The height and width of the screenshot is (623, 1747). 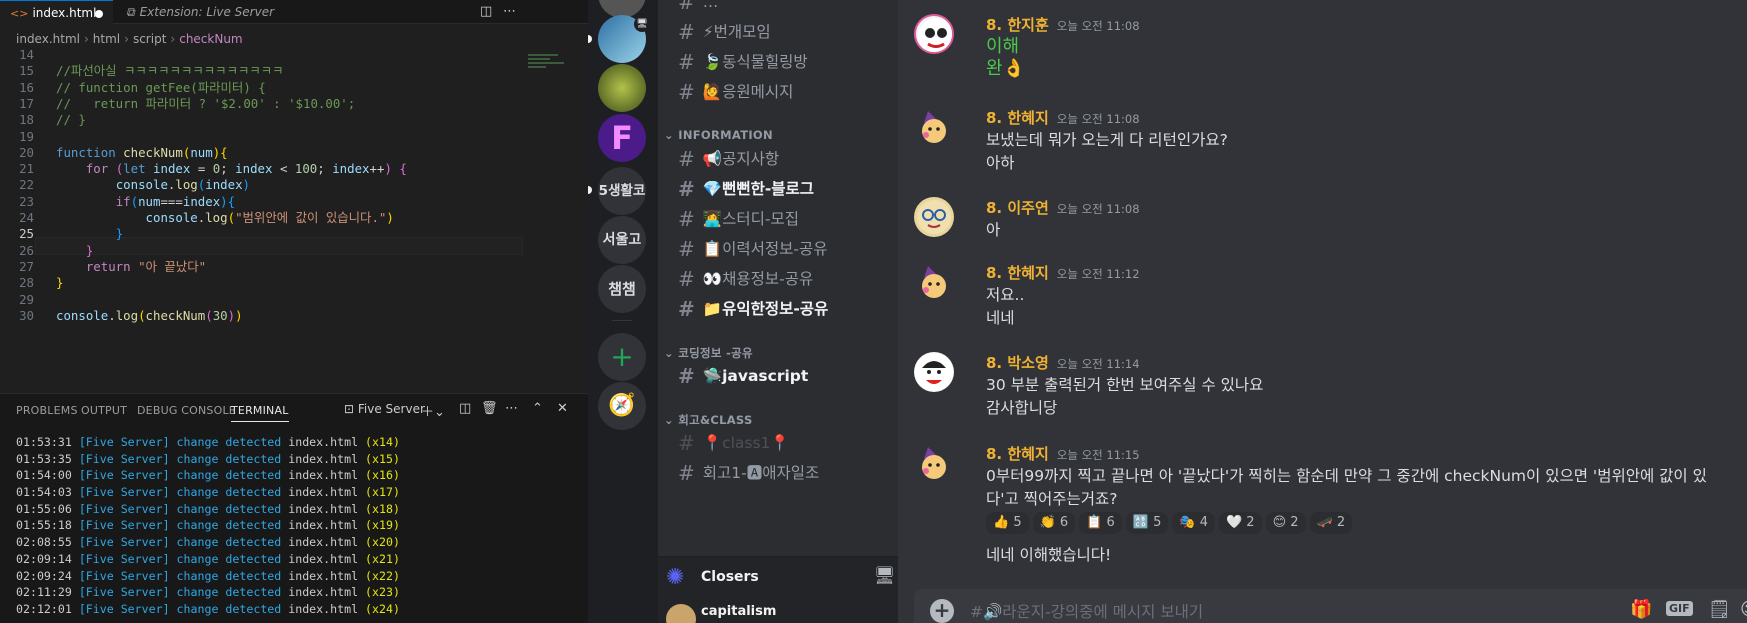 What do you see at coordinates (1007, 523) in the screenshot?
I see `reaction-chip: 👍 5` at bounding box center [1007, 523].